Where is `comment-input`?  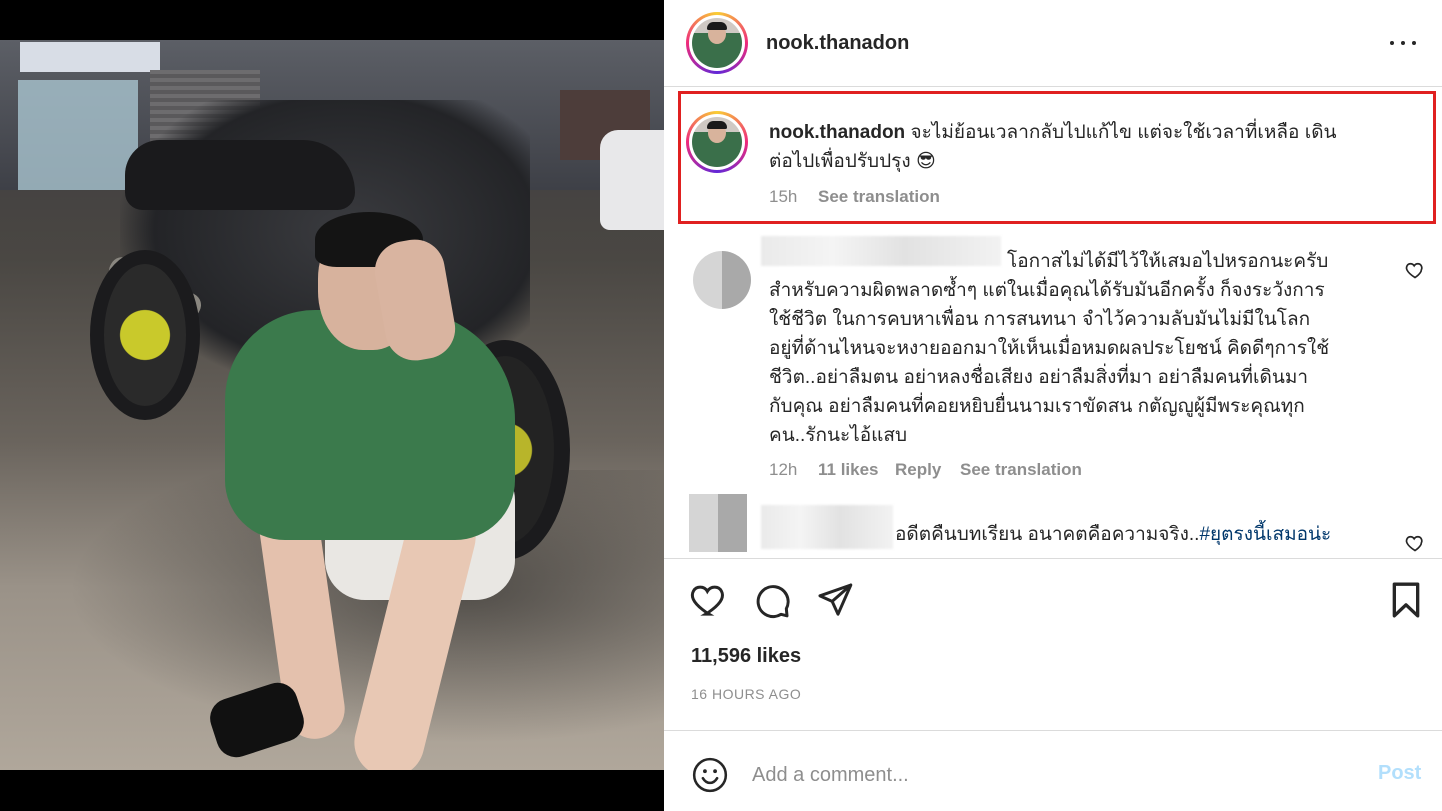 comment-input is located at coordinates (1042, 775).